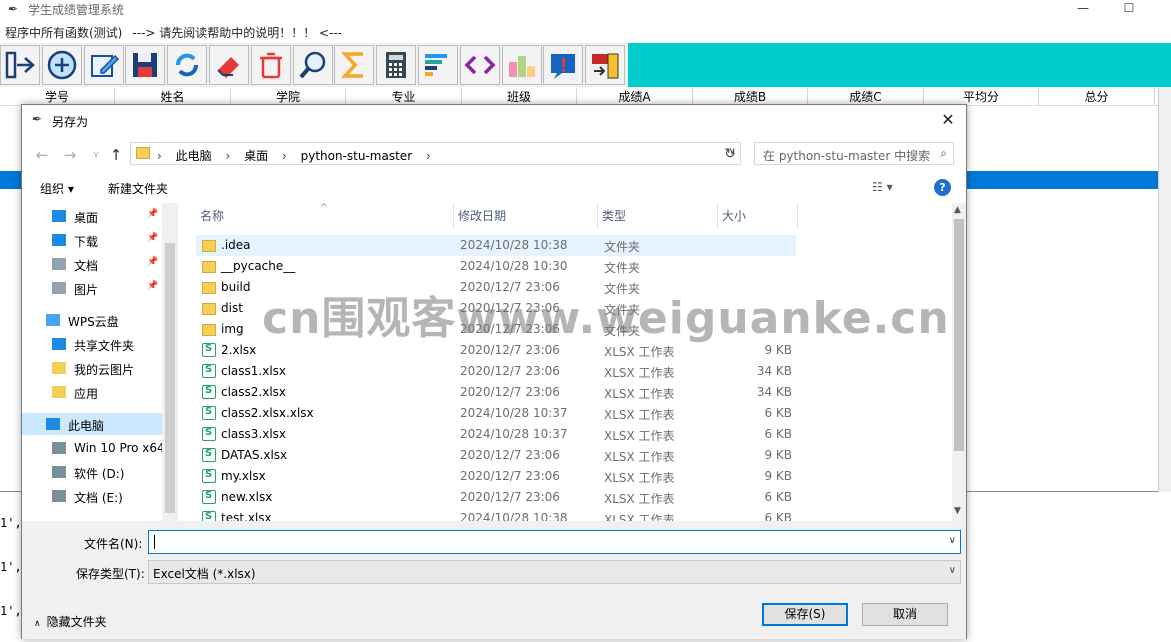  I want to click on up-arrow-icon: ↑, so click(116, 155).